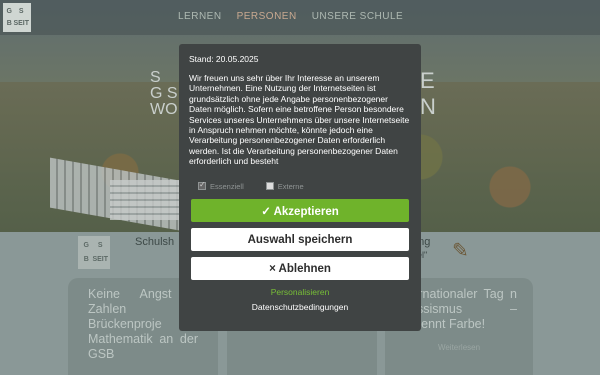 The height and width of the screenshot is (375, 600). What do you see at coordinates (154, 242) in the screenshot?
I see `info-left-label: Schulsh` at bounding box center [154, 242].